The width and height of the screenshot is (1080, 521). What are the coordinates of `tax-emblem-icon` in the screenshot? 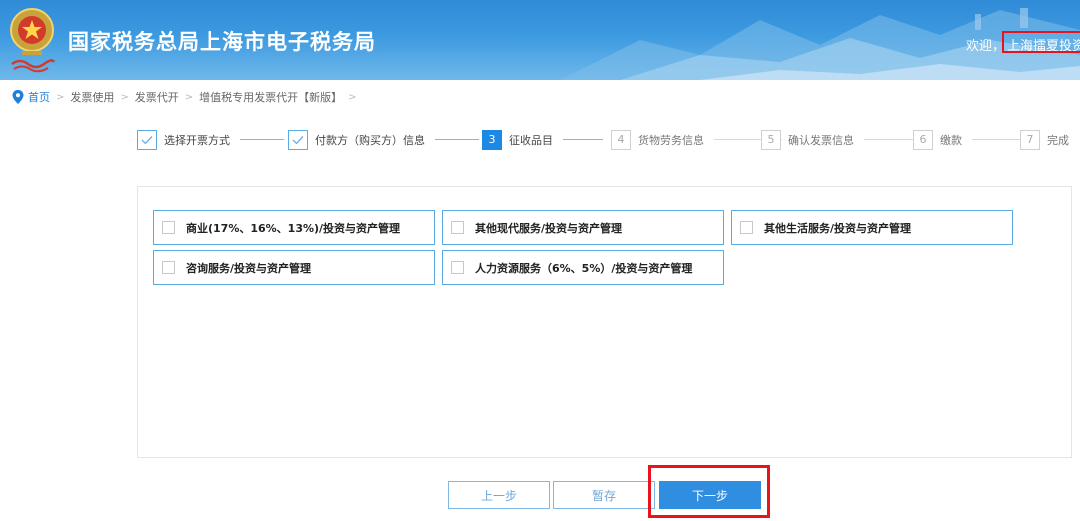 It's located at (33, 40).